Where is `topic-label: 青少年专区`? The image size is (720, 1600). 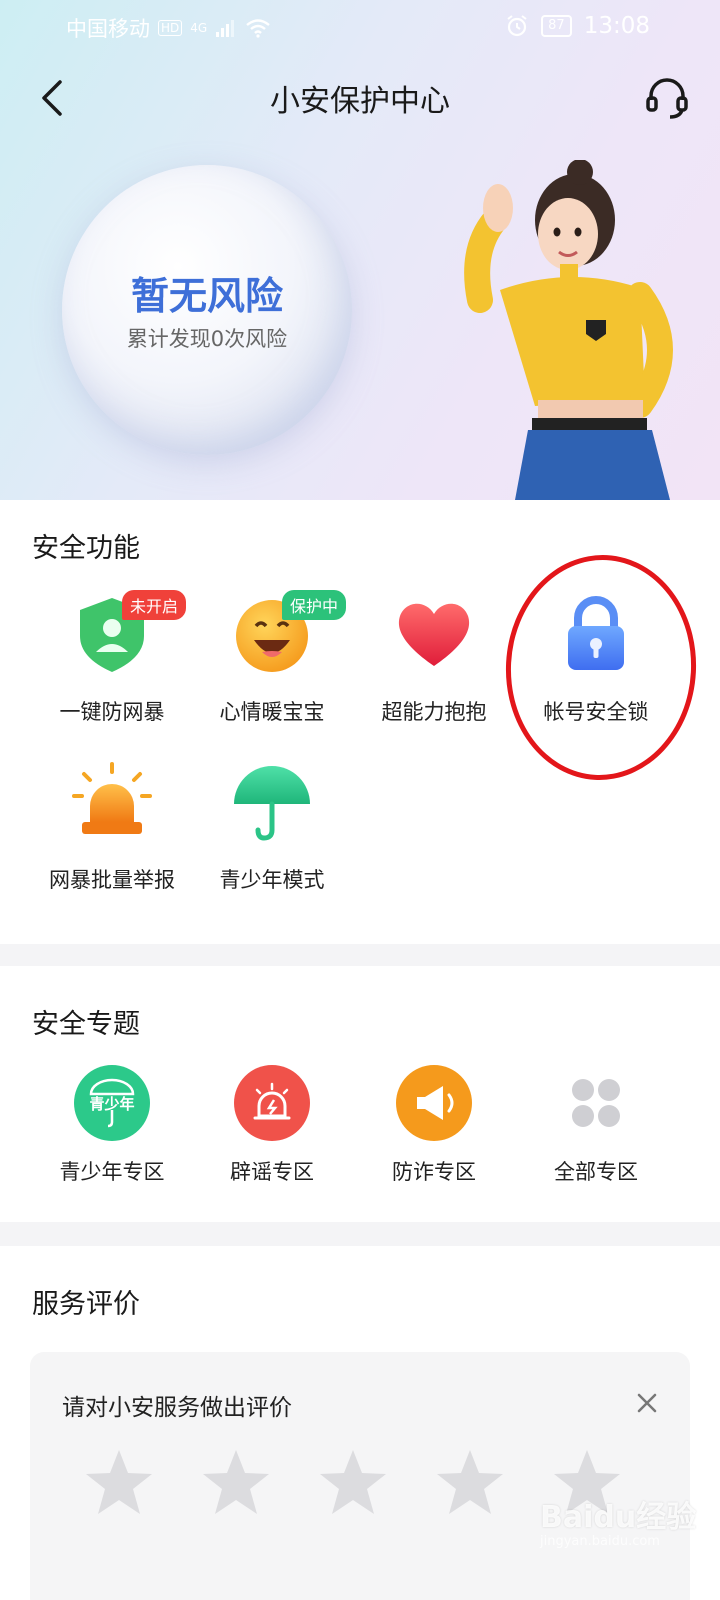 topic-label: 青少年专区 is located at coordinates (112, 1172).